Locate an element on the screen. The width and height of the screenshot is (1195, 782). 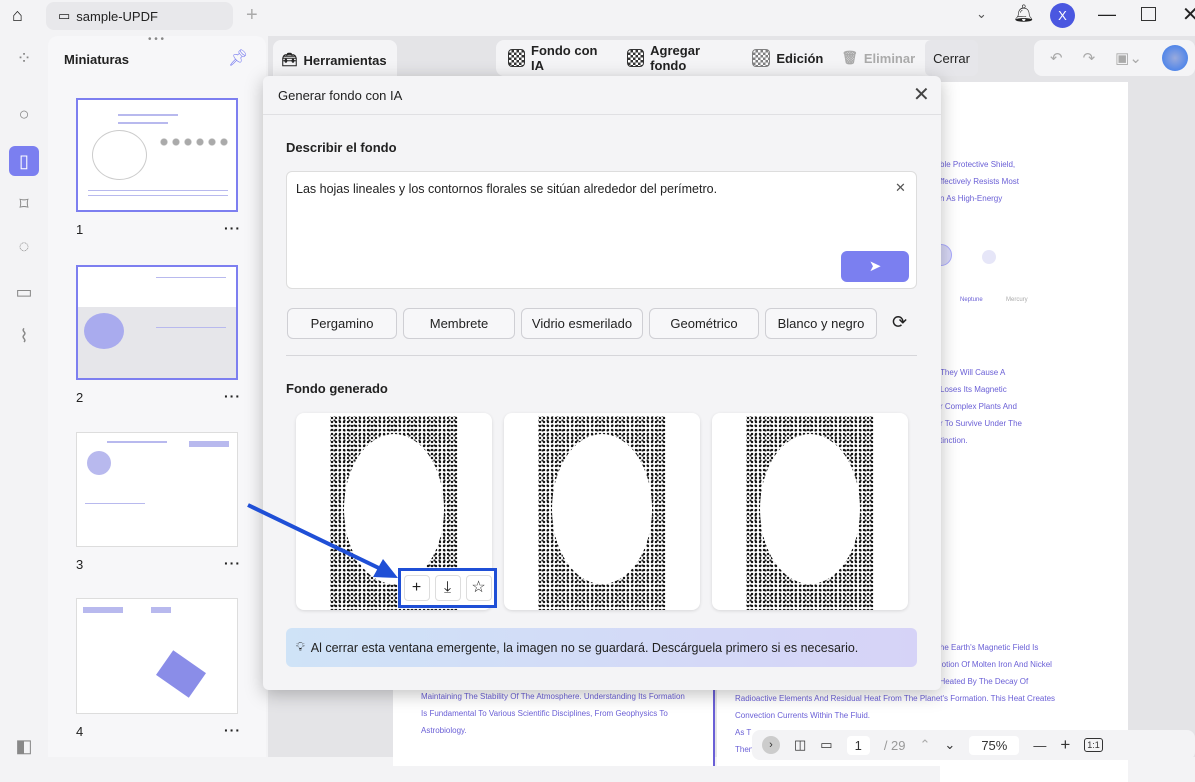
page-number: 2 is located at coordinates (80, 397).